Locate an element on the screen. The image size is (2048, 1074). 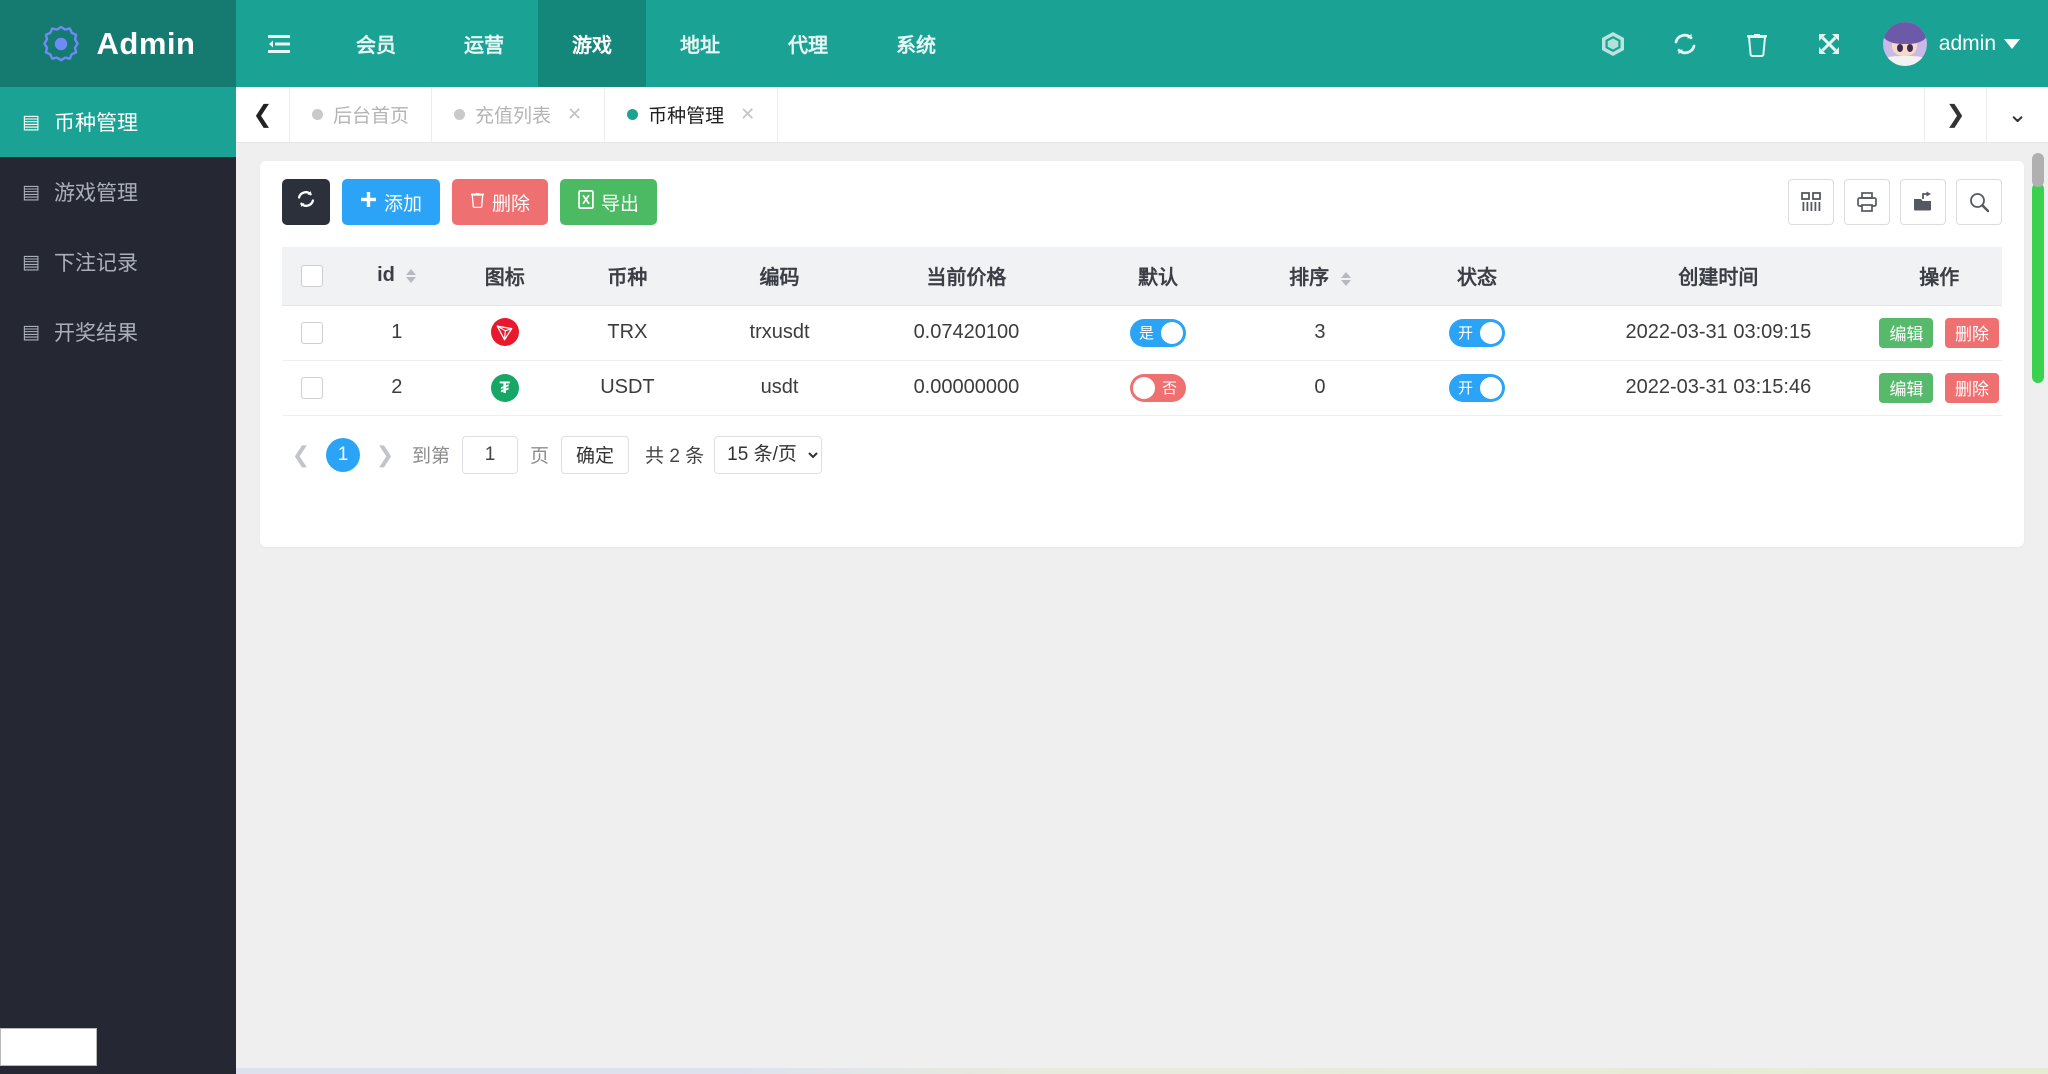
refresh-button is located at coordinates (306, 202).